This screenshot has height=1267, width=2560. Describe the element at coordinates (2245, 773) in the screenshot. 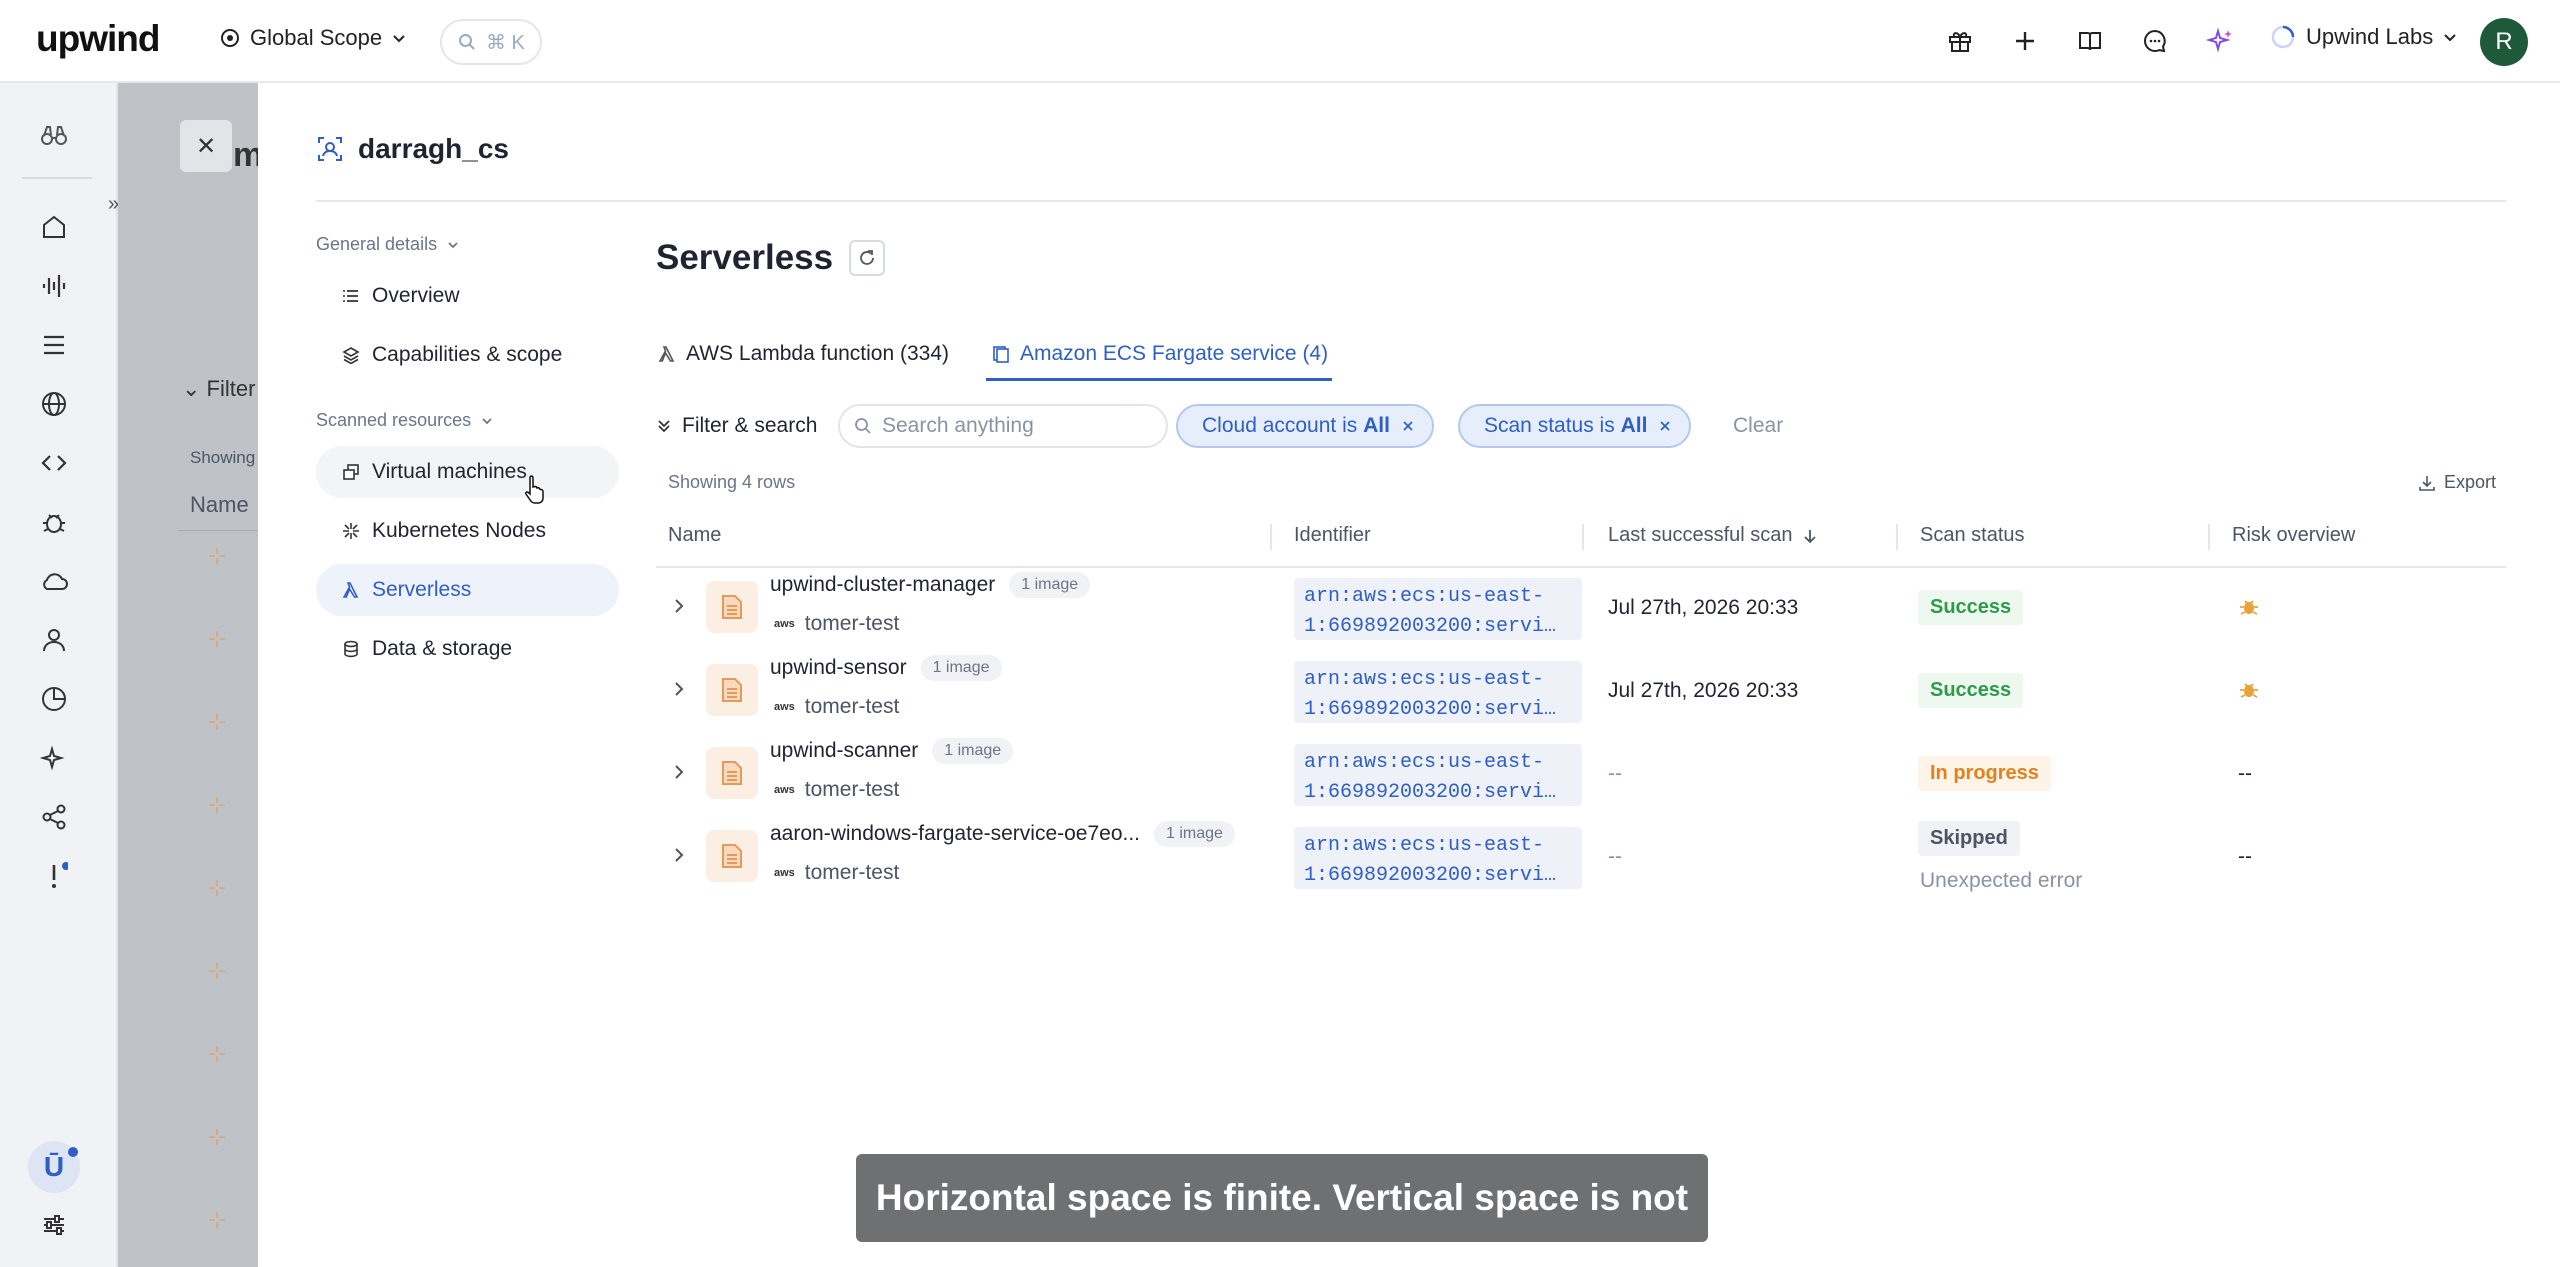

I see `risk-overview-value: --` at that location.